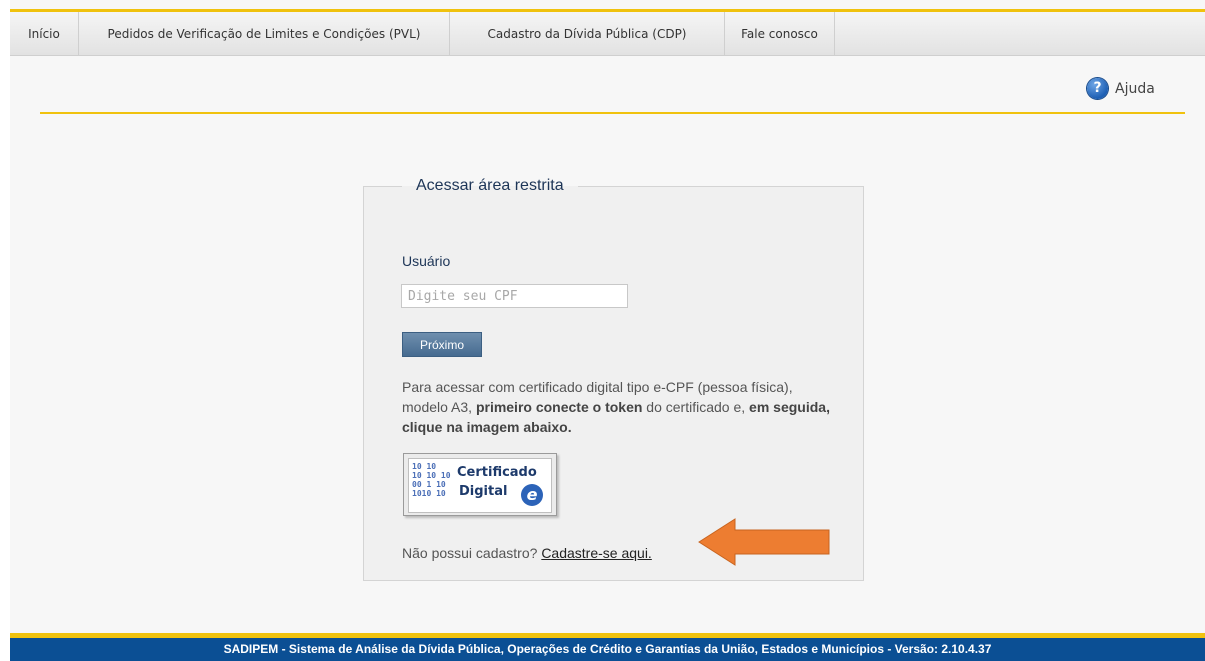  I want to click on info-bold-1: primeiro conecte o token, so click(559, 407).